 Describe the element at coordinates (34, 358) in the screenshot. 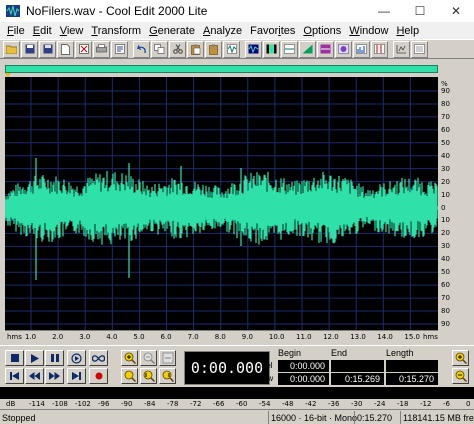

I see `play-button` at that location.